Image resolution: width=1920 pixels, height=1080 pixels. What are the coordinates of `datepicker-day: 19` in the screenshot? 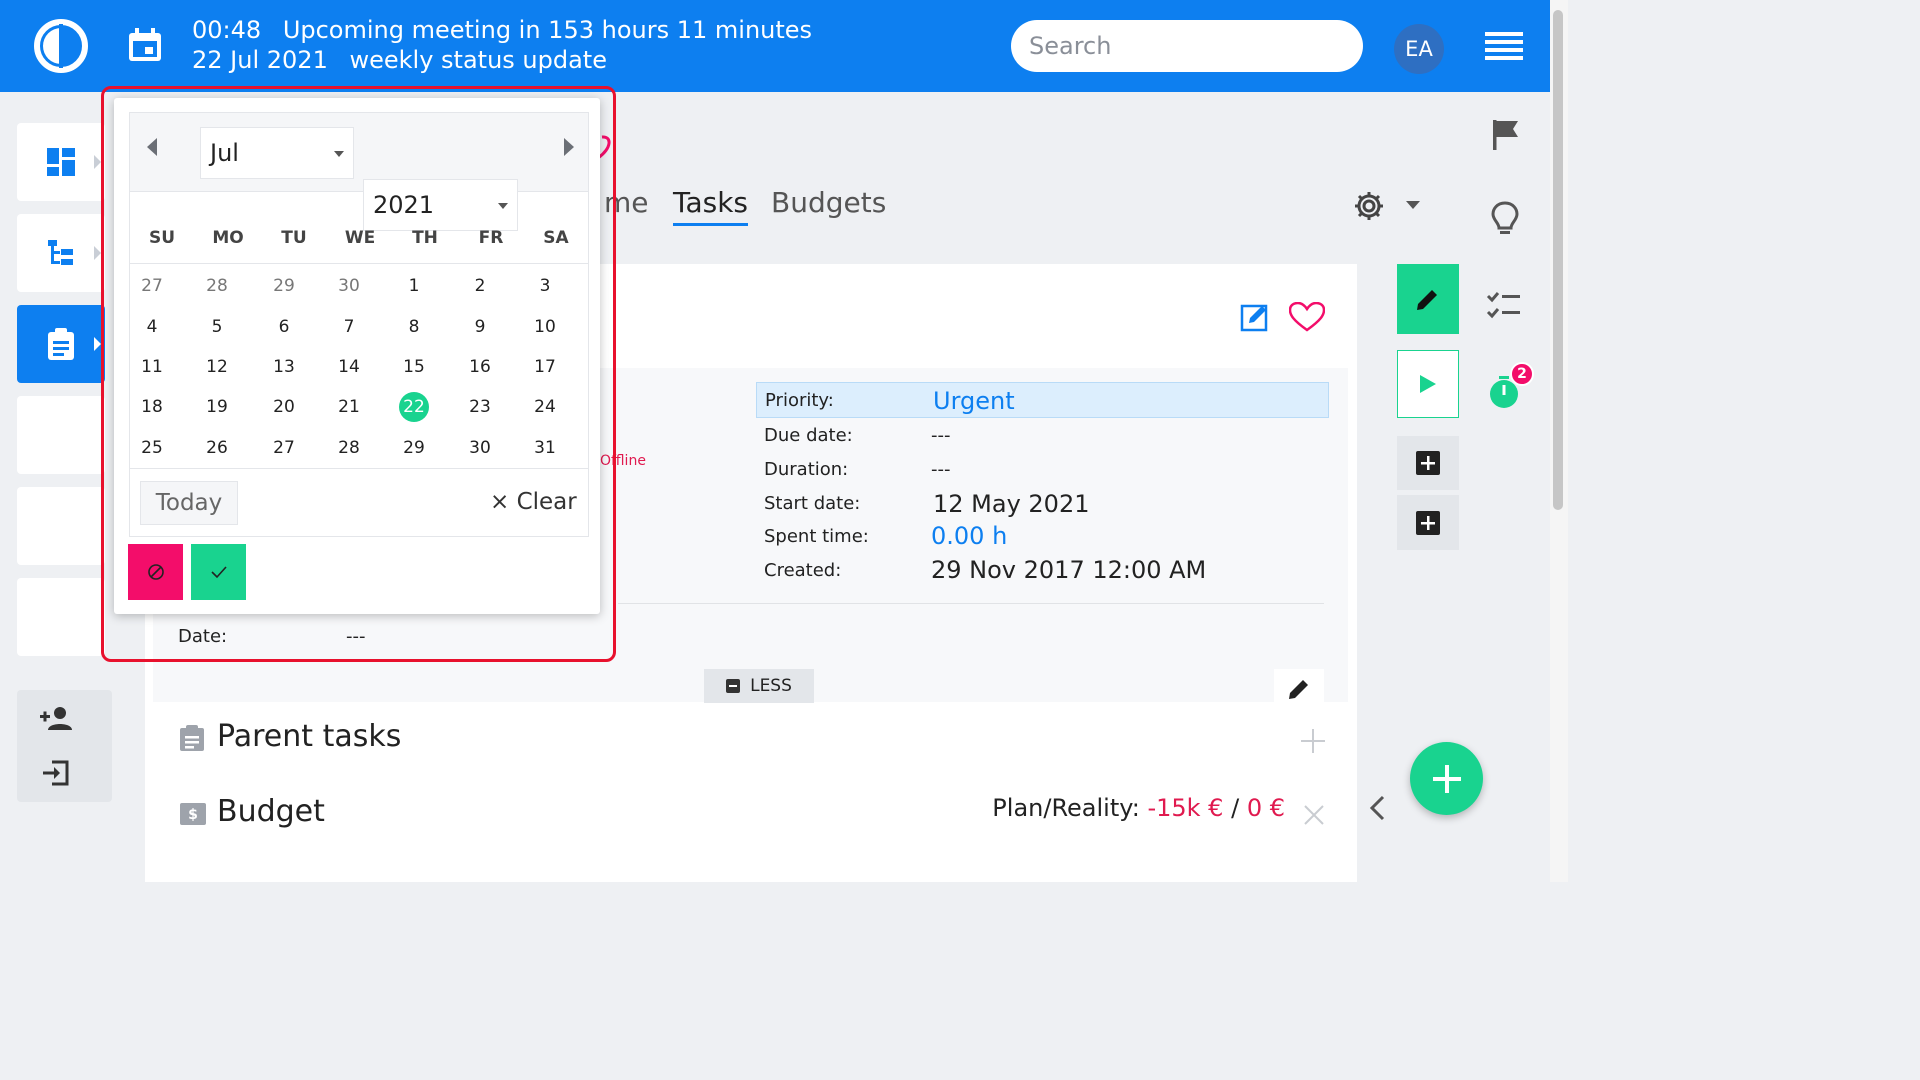 It's located at (217, 407).